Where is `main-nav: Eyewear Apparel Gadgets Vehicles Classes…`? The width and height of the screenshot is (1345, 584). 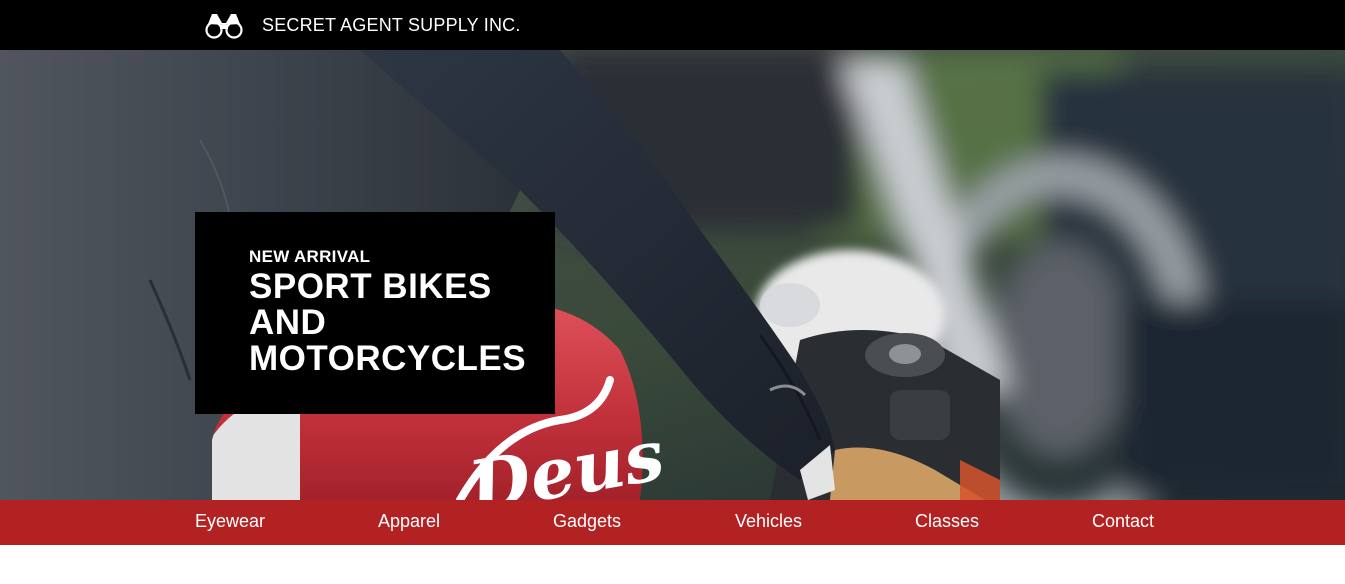 main-nav: Eyewear Apparel Gadgets Vehicles Classes… is located at coordinates (672, 522).